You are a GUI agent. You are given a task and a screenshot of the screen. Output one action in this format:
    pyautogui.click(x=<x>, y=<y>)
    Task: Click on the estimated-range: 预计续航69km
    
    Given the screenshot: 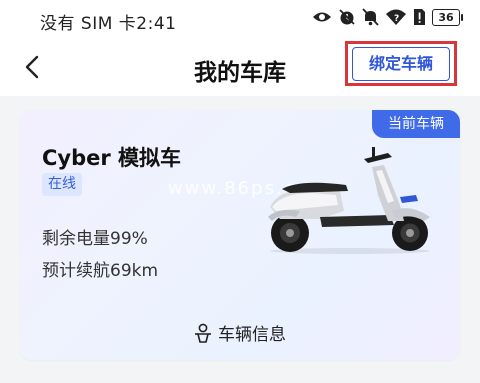 What is the action you would take?
    pyautogui.click(x=100, y=271)
    